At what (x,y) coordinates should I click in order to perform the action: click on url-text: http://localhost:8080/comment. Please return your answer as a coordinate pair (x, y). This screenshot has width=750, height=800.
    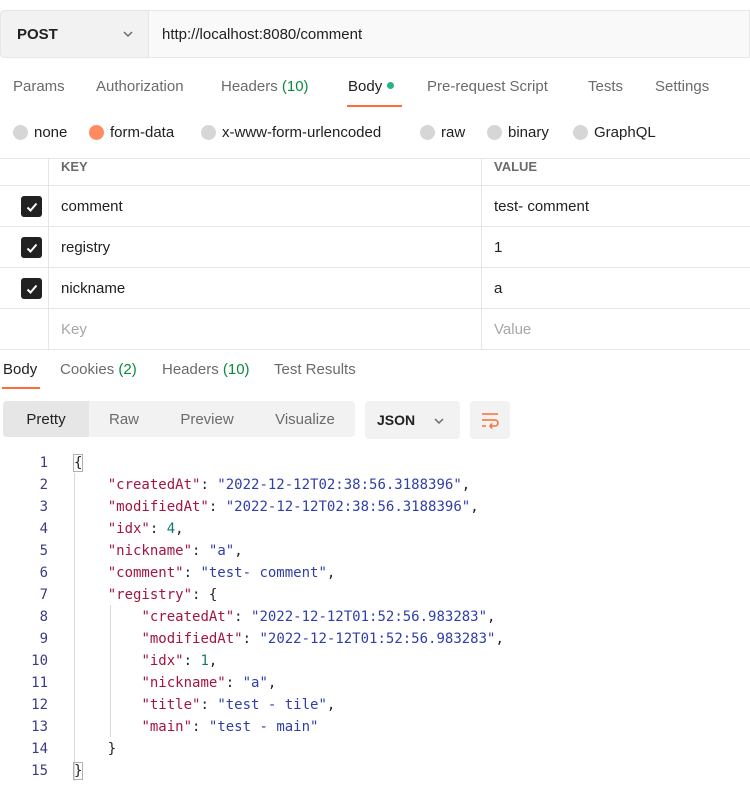
    Looking at the image, I should click on (262, 34).